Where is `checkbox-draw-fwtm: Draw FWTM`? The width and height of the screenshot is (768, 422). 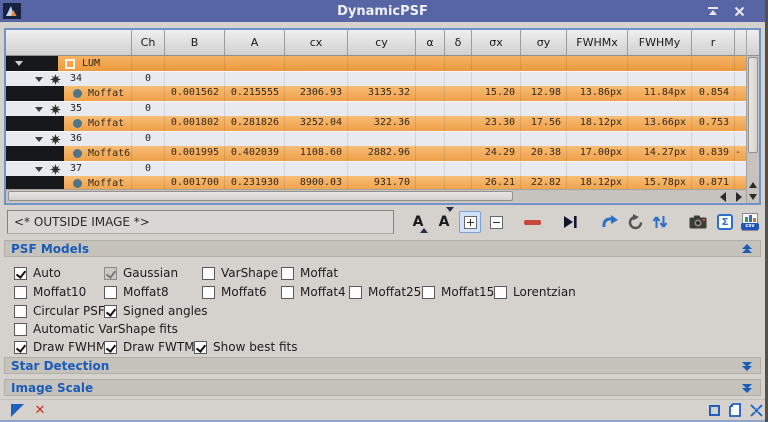 checkbox-draw-fwtm: Draw FWTM is located at coordinates (149, 347).